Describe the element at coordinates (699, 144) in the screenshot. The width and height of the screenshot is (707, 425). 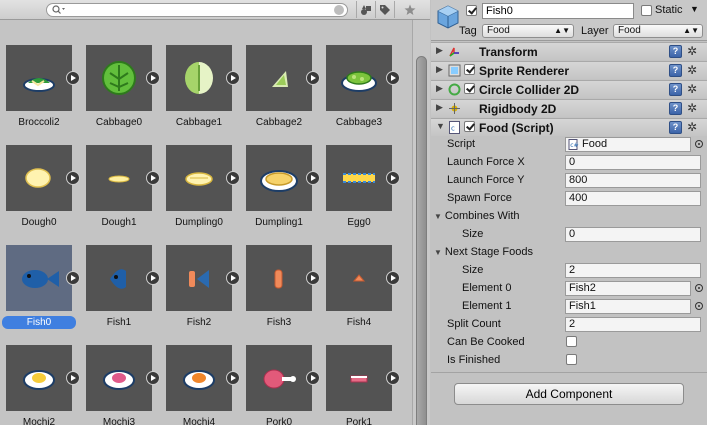
I see `script-picker-icon` at that location.